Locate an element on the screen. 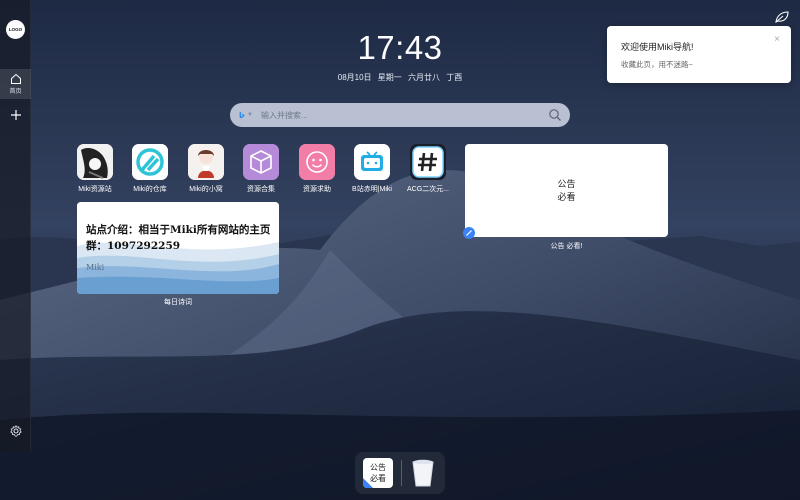  search-engine-selector: ▼ is located at coordinates (246, 115).